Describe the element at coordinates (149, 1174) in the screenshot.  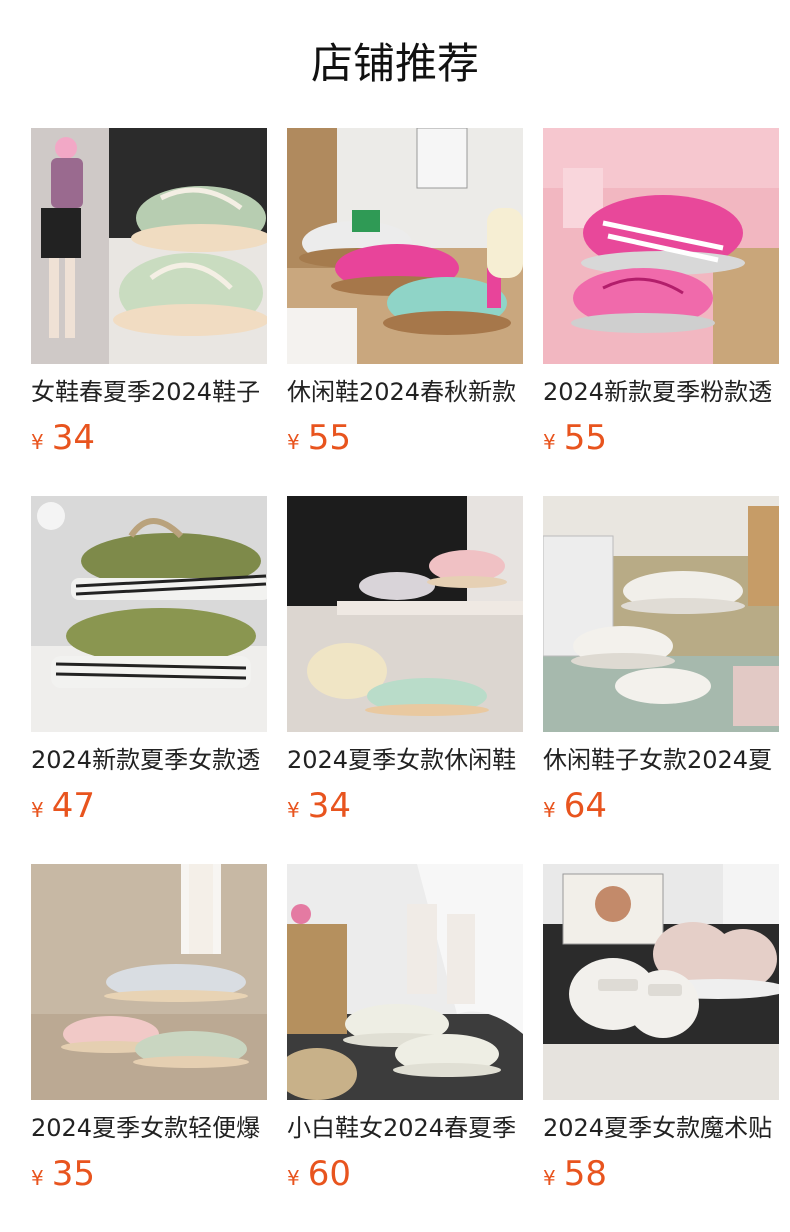
I see `product-price: ¥35` at that location.